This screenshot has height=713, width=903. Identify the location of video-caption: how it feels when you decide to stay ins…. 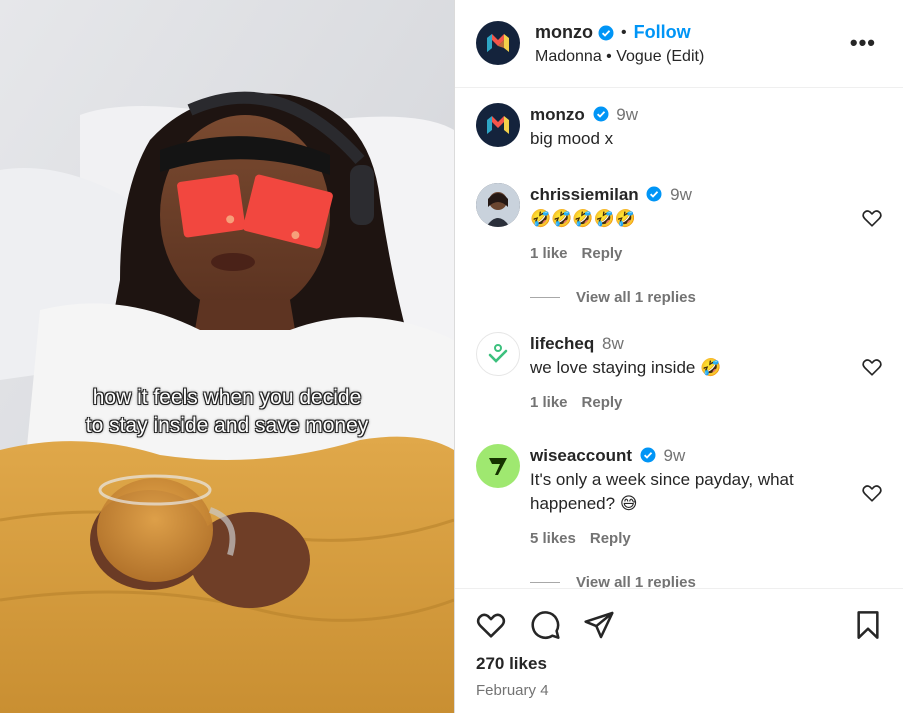
(227, 412).